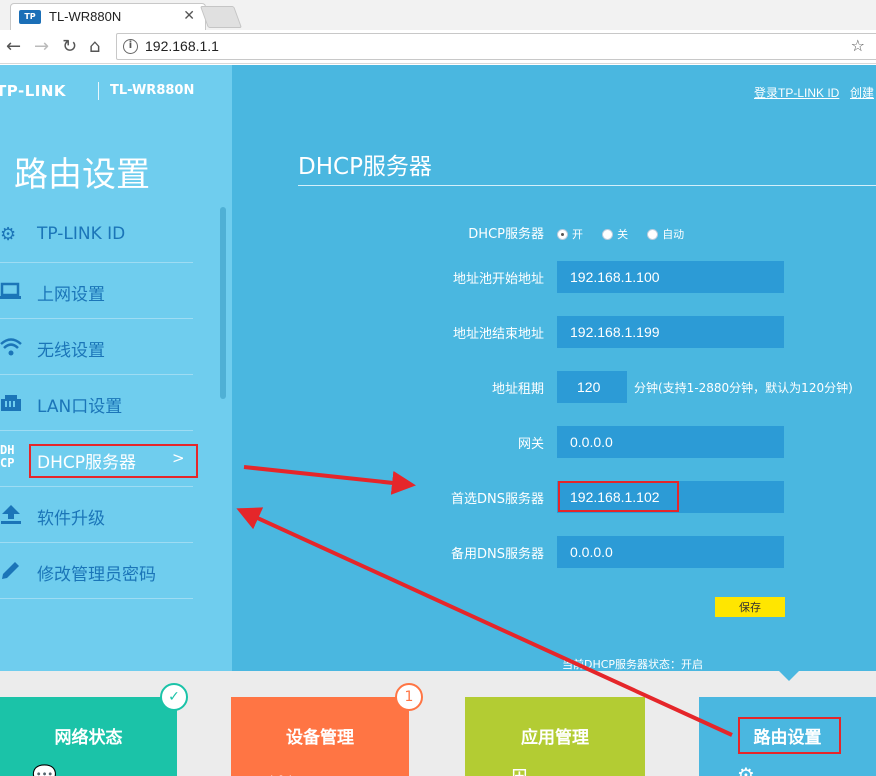 The height and width of the screenshot is (776, 876). I want to click on address-bar: i 192.168.1.1 ☆, so click(496, 46).